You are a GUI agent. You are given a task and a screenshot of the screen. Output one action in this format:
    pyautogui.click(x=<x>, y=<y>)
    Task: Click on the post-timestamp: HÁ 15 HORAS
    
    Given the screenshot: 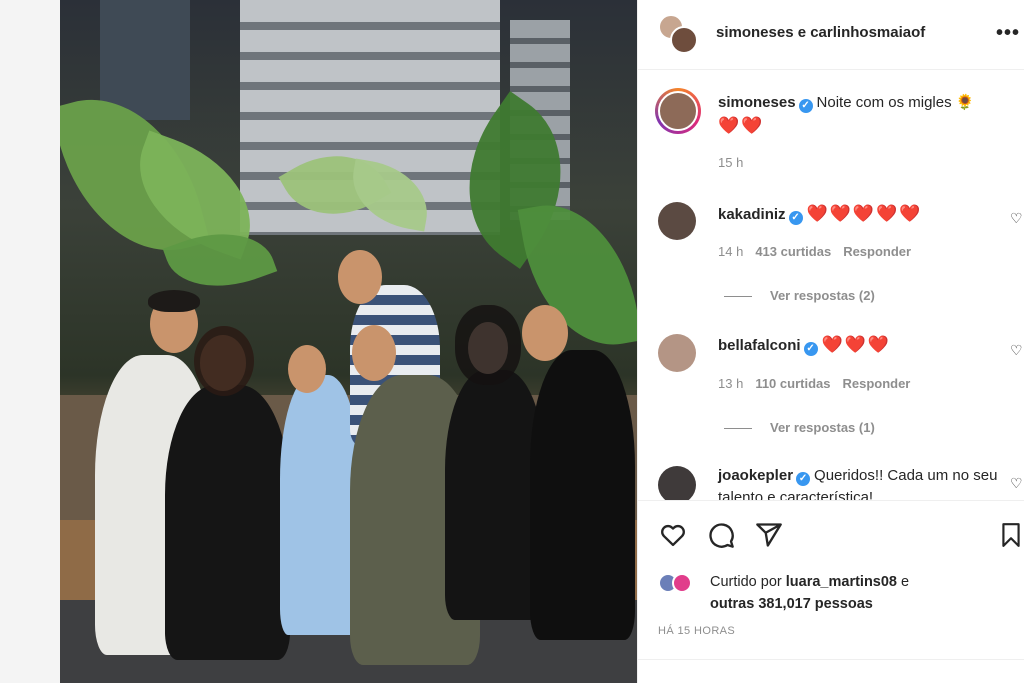 What is the action you would take?
    pyautogui.click(x=697, y=631)
    